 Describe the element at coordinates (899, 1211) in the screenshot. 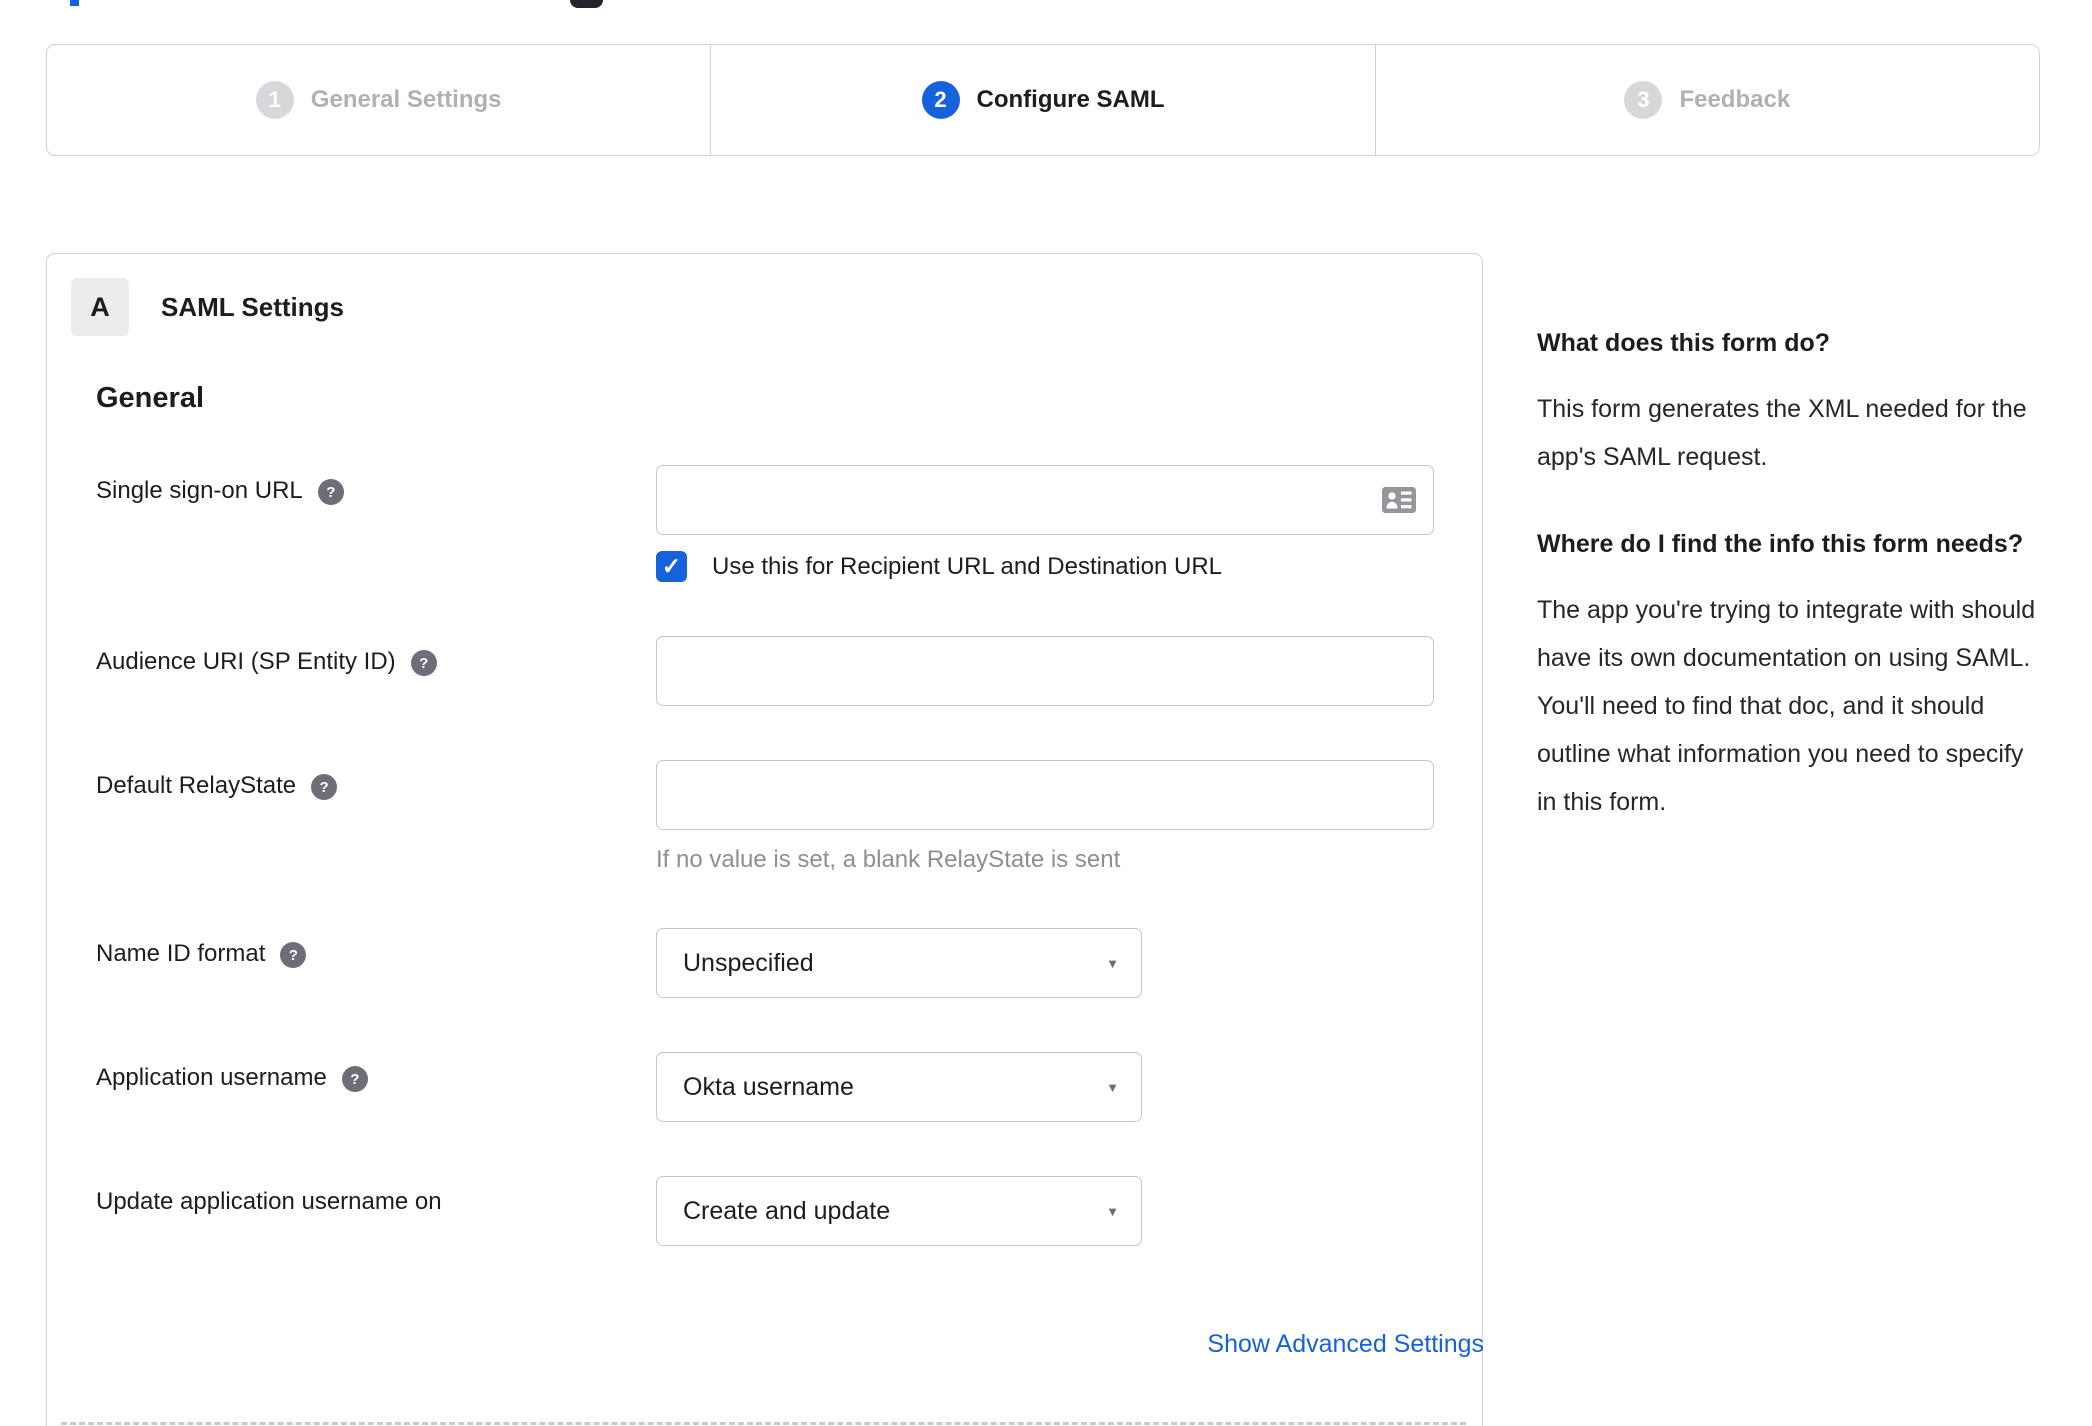

I see `update-application-username-select: Create and update ▼` at that location.